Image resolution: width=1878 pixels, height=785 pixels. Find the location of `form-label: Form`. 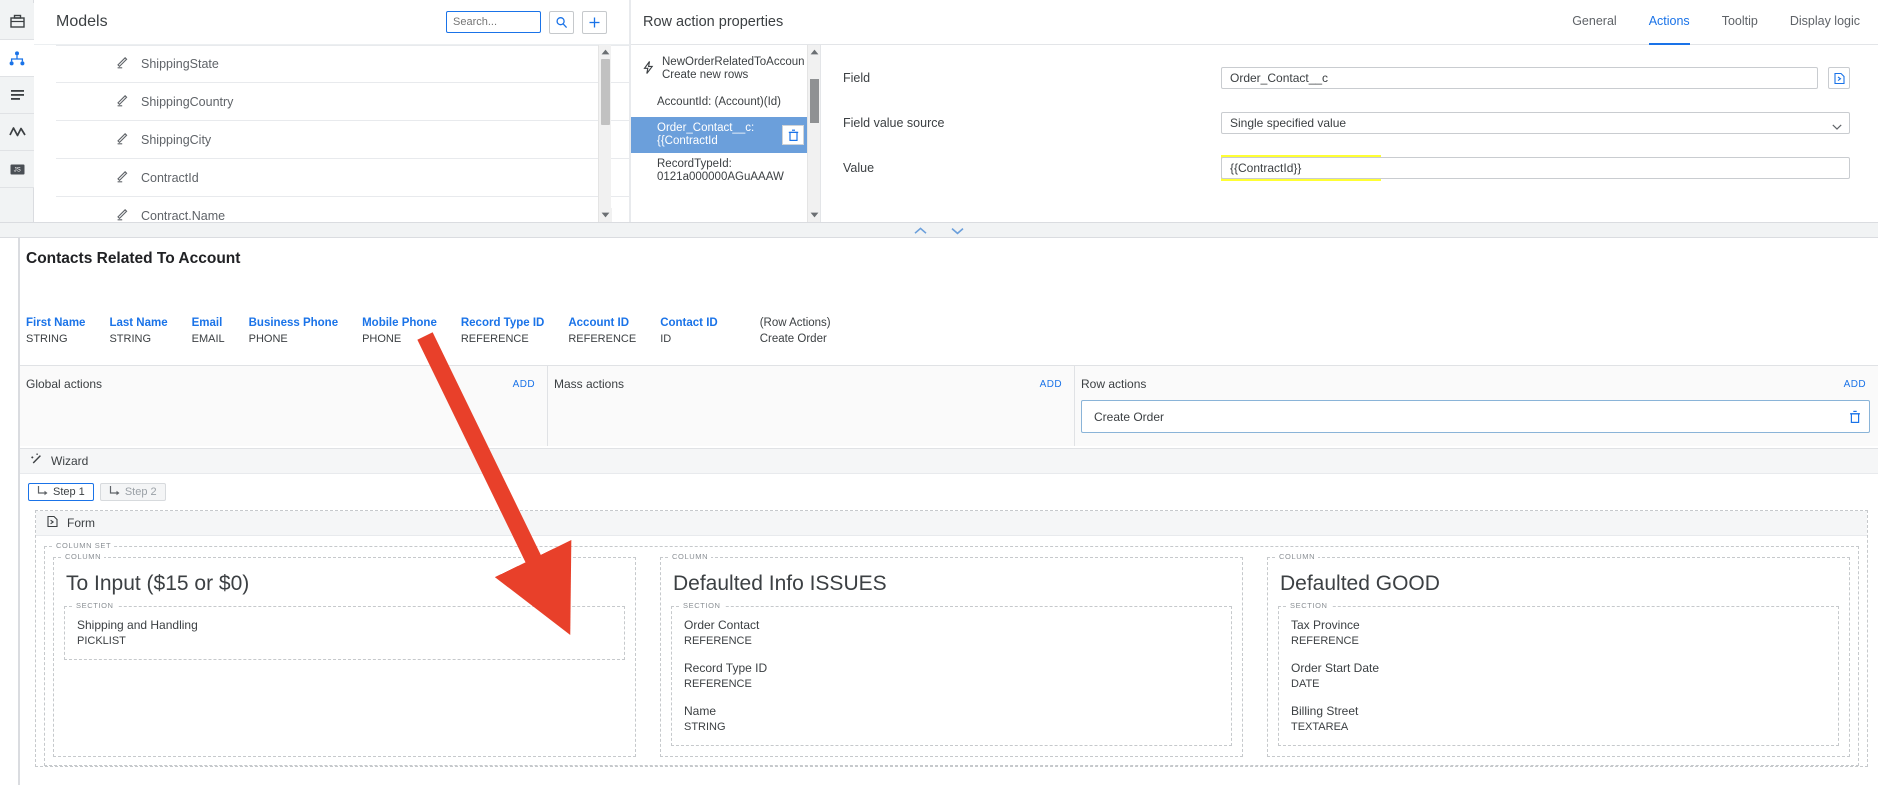

form-label: Form is located at coordinates (81, 523).